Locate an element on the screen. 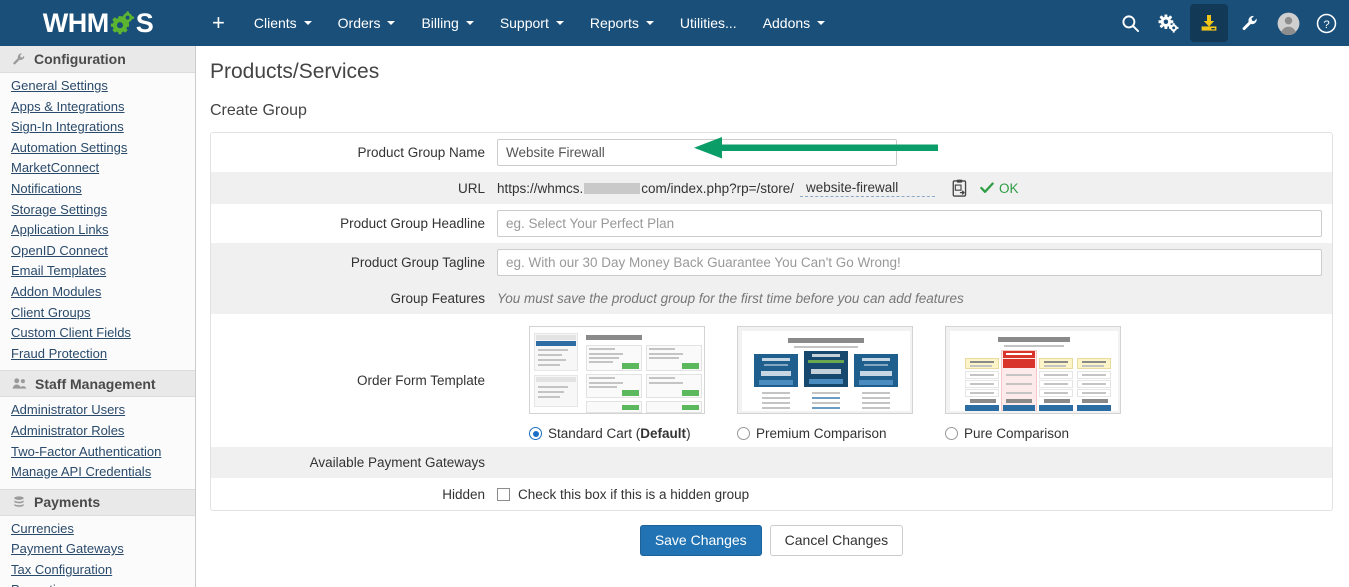  nav-item-clients-label: Clients is located at coordinates (275, 23).